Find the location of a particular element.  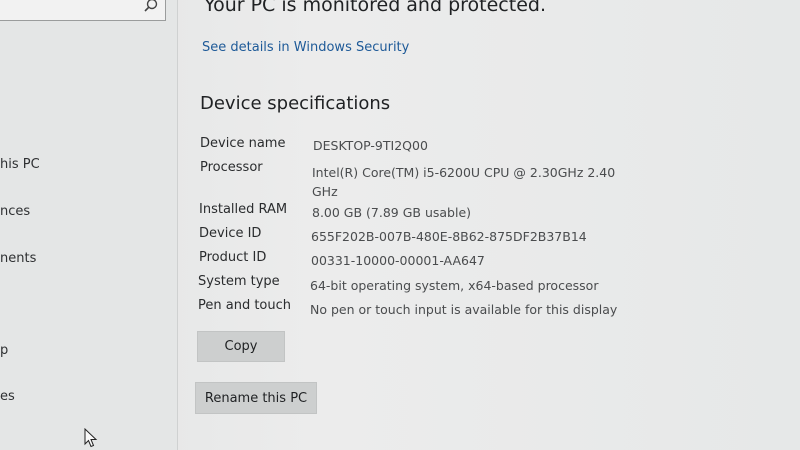

sidebar-item-this-pc: his PC is located at coordinates (20, 164).